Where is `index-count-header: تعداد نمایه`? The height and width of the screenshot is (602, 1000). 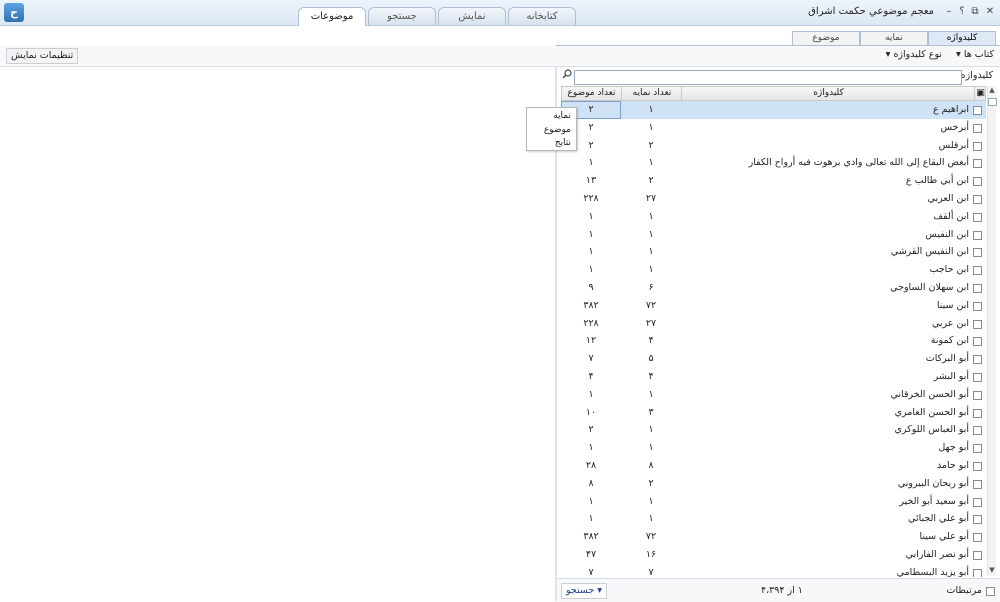
index-count-header: تعداد نمایه is located at coordinates (651, 93).